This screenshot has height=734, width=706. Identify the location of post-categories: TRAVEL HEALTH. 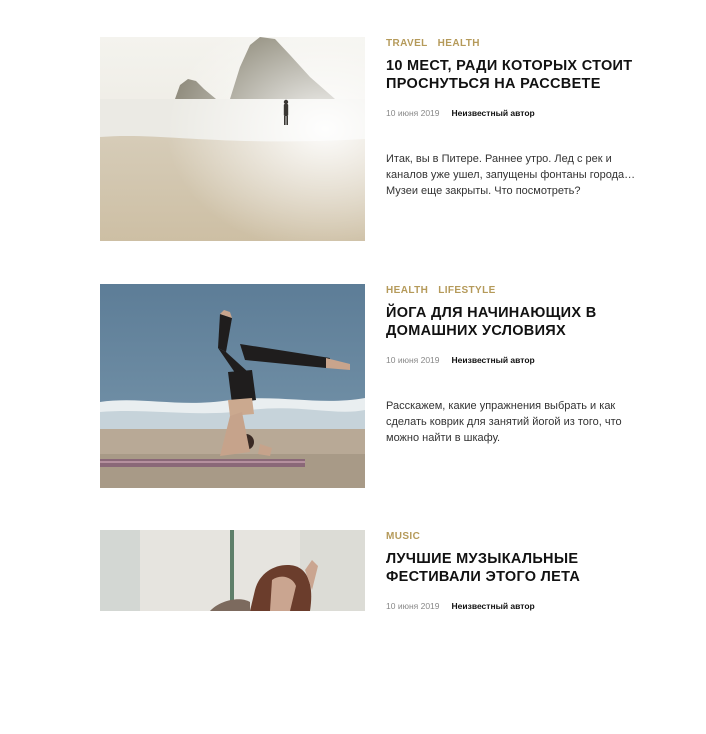
(516, 45).